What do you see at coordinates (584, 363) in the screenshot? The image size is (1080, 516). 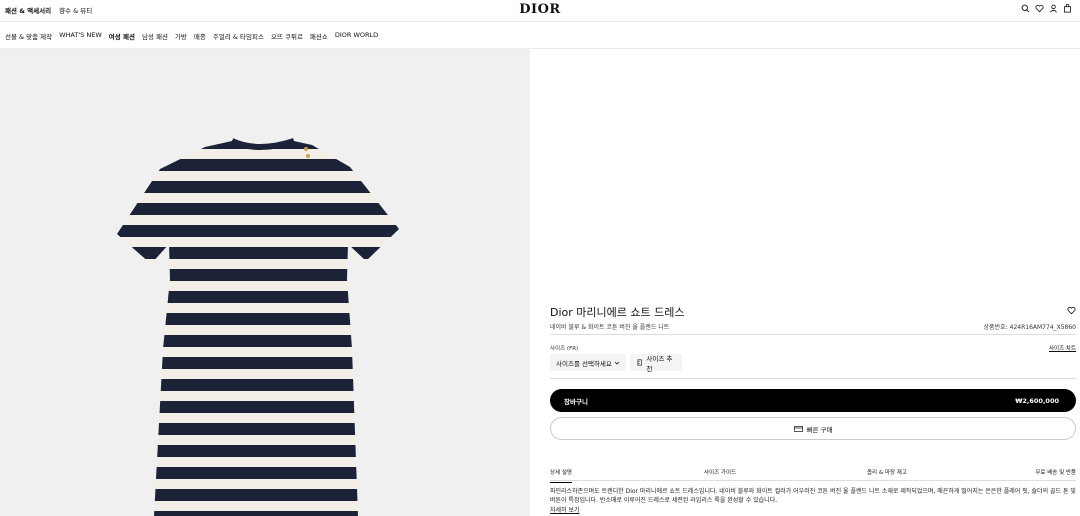 I see `size-select-label: 사이즈를 선택하세요` at bounding box center [584, 363].